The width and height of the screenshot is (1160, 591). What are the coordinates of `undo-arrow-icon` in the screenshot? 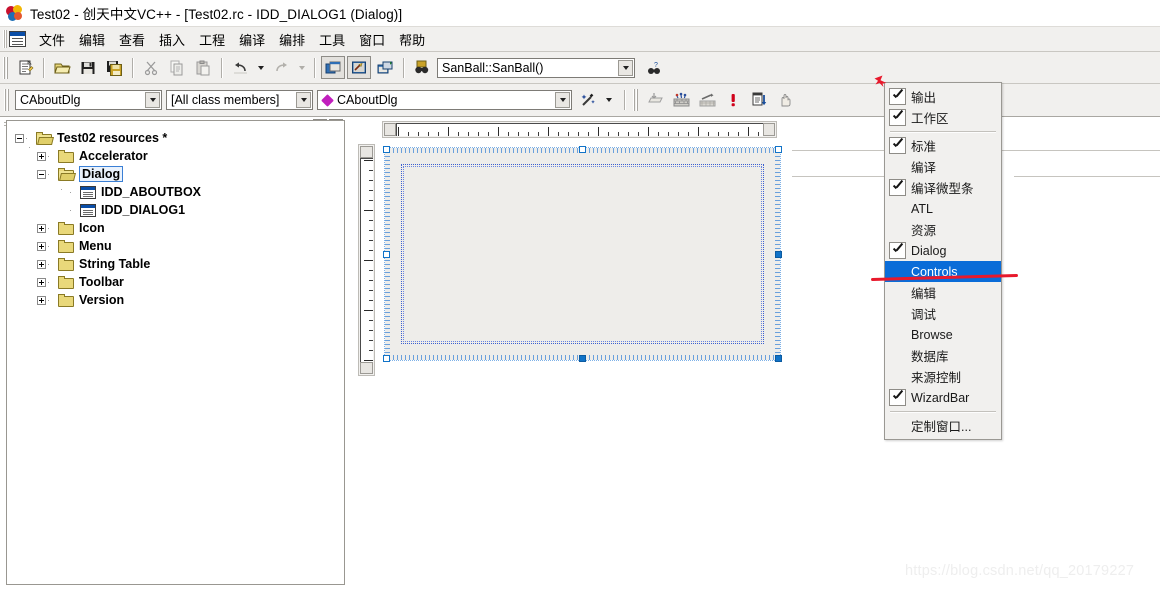 It's located at (240, 67).